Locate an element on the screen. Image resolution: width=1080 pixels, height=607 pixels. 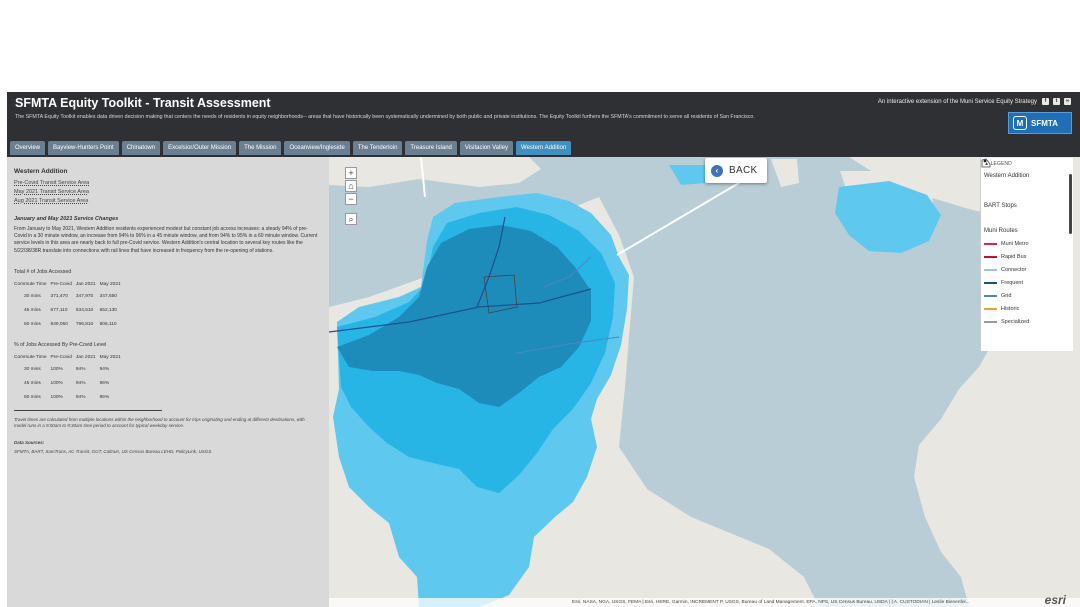
tab-the-mission: The Mission is located at coordinates (260, 148).